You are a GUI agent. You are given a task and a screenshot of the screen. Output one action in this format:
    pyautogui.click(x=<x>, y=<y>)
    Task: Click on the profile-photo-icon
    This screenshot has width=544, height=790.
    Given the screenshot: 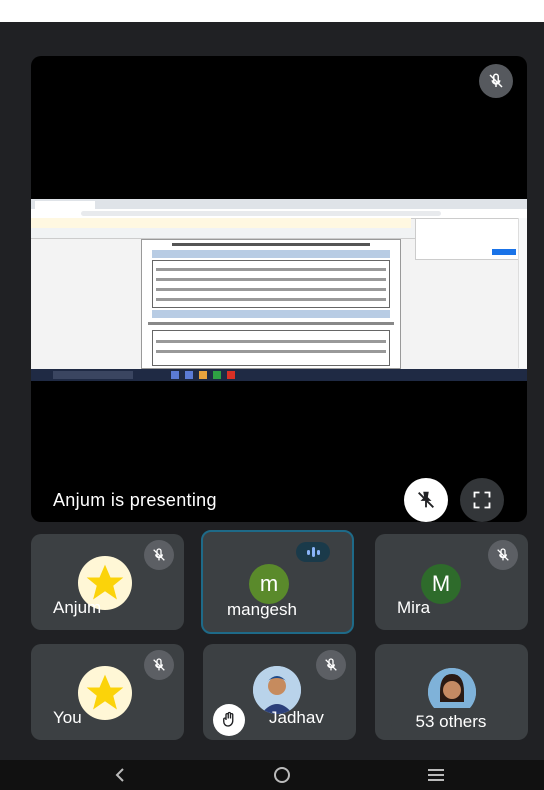 What is the action you would take?
    pyautogui.click(x=277, y=690)
    